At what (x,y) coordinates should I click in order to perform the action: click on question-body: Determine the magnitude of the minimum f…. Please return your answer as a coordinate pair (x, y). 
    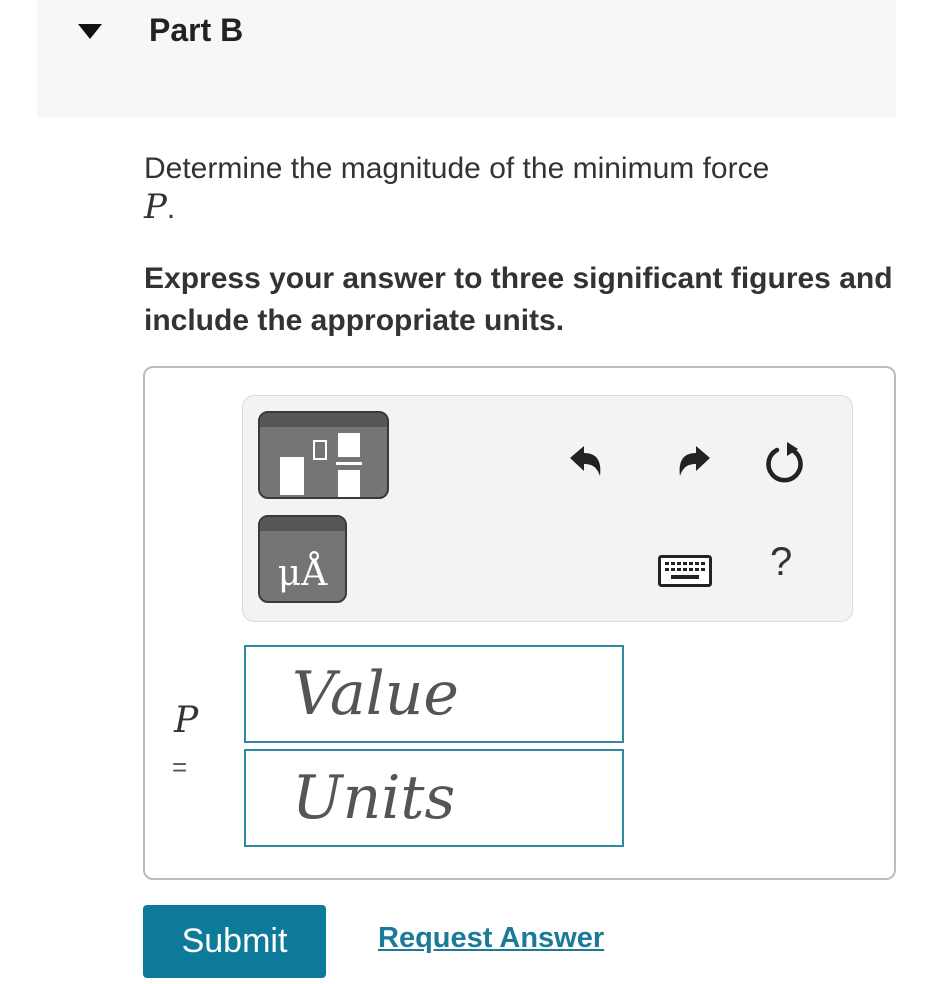
    Looking at the image, I should click on (457, 168).